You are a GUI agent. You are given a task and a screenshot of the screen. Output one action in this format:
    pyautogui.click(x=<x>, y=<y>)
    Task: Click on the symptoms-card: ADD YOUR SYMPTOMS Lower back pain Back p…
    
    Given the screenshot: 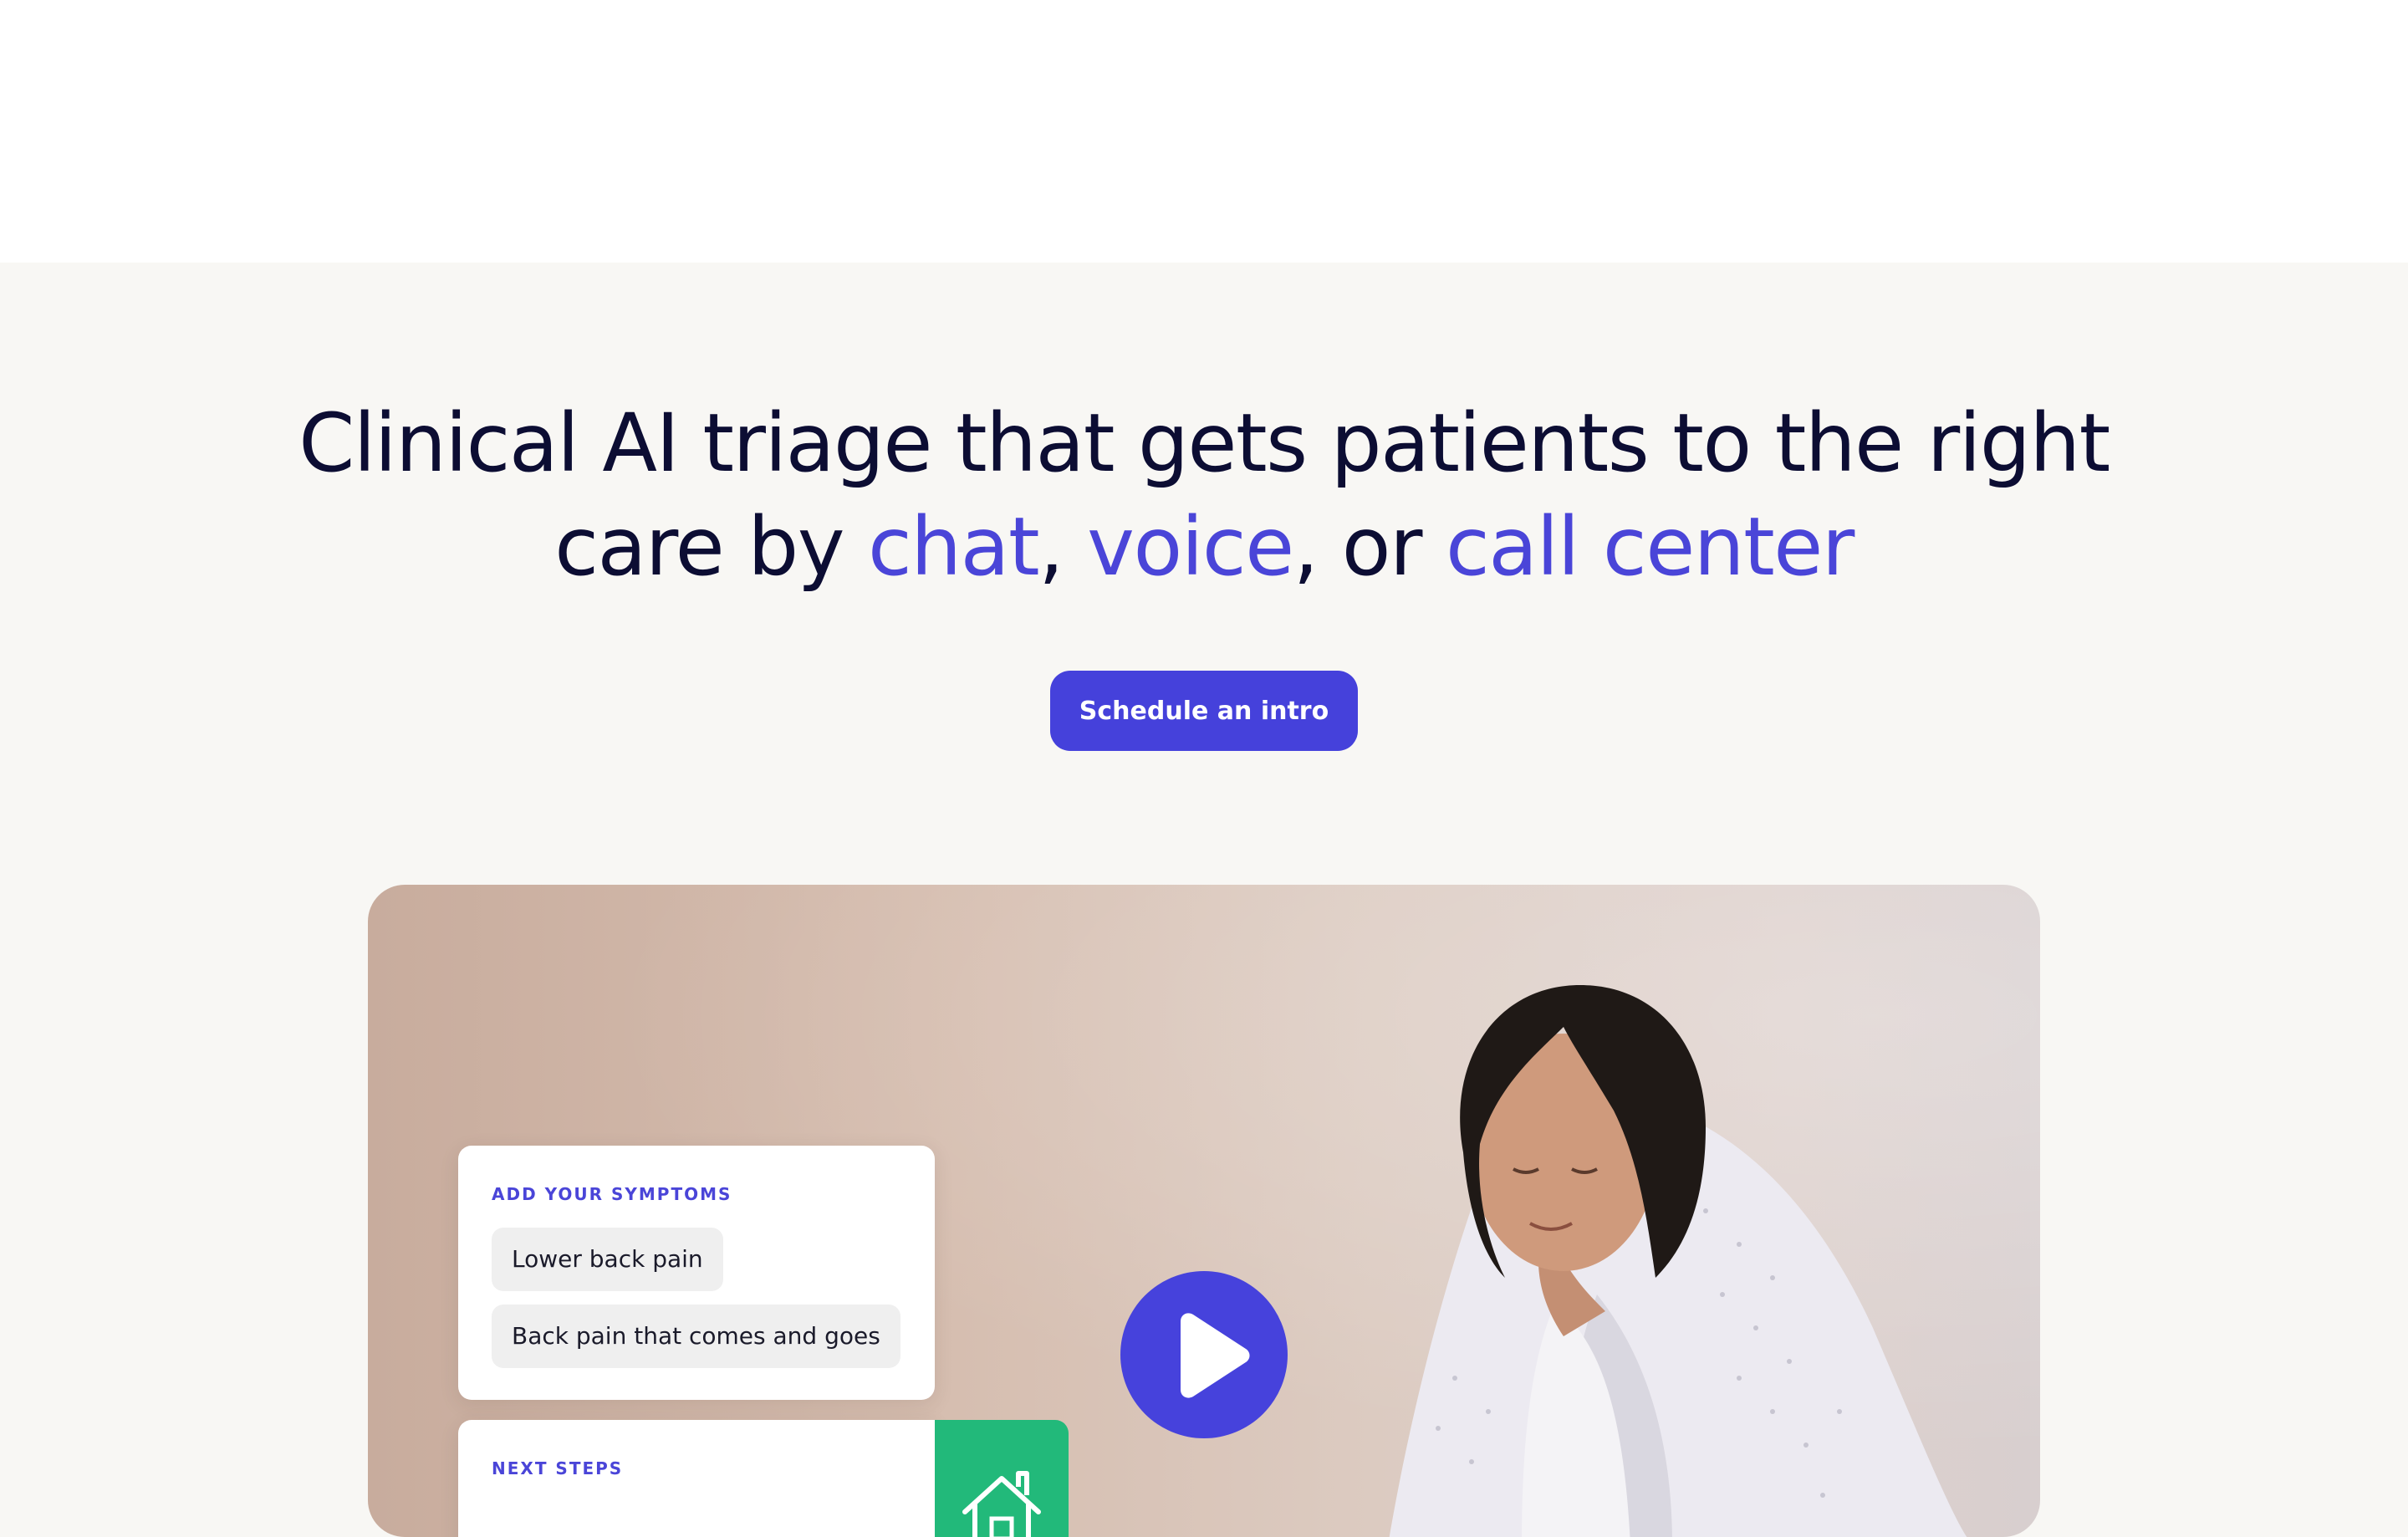 What is the action you would take?
    pyautogui.click(x=696, y=1273)
    